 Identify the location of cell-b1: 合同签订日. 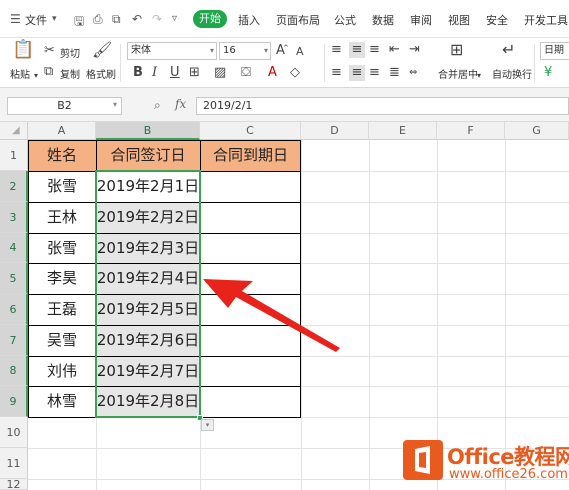
(148, 155).